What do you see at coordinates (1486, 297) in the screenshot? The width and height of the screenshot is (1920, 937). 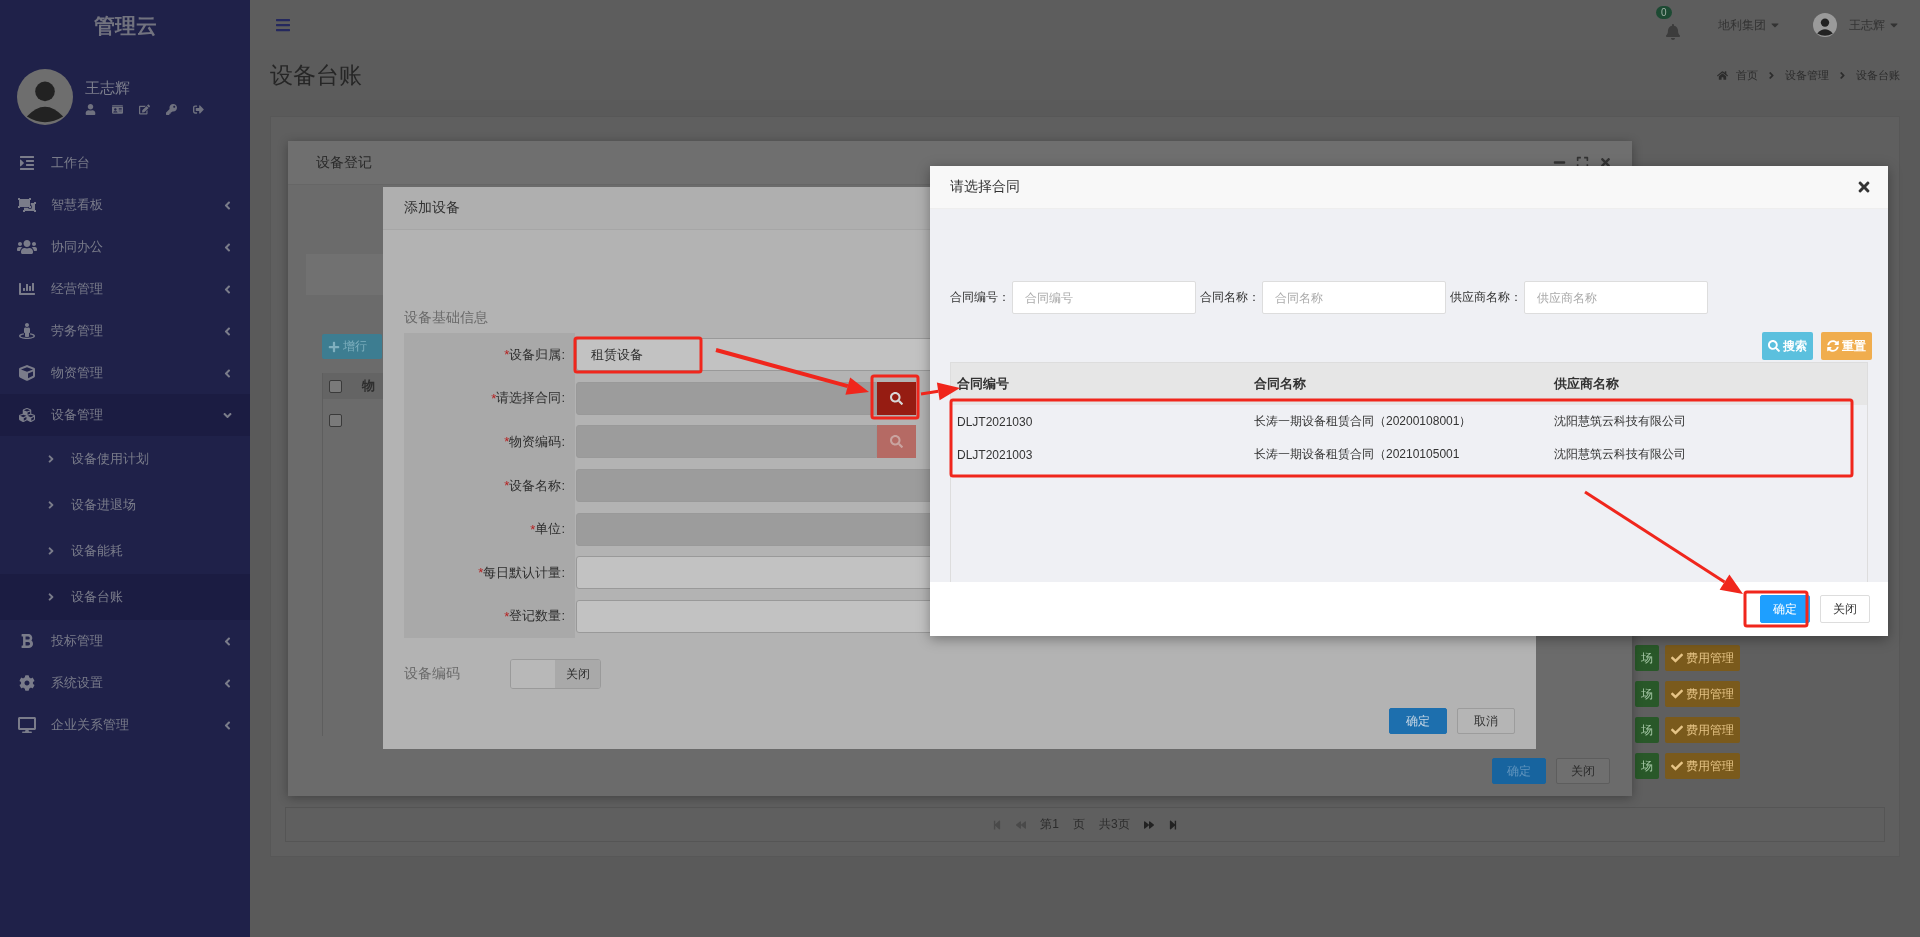 I see `filter-label: 供应商名称：` at bounding box center [1486, 297].